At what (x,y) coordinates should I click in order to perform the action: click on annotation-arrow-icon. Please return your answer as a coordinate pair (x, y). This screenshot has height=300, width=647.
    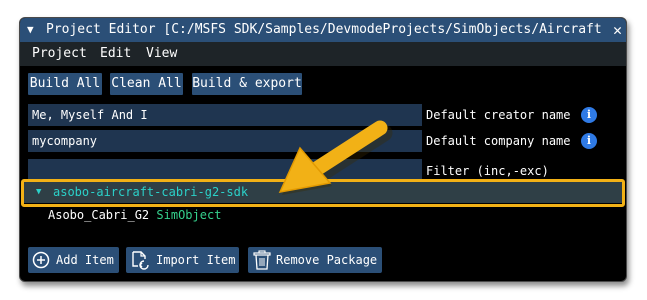
    Looking at the image, I should click on (335, 157).